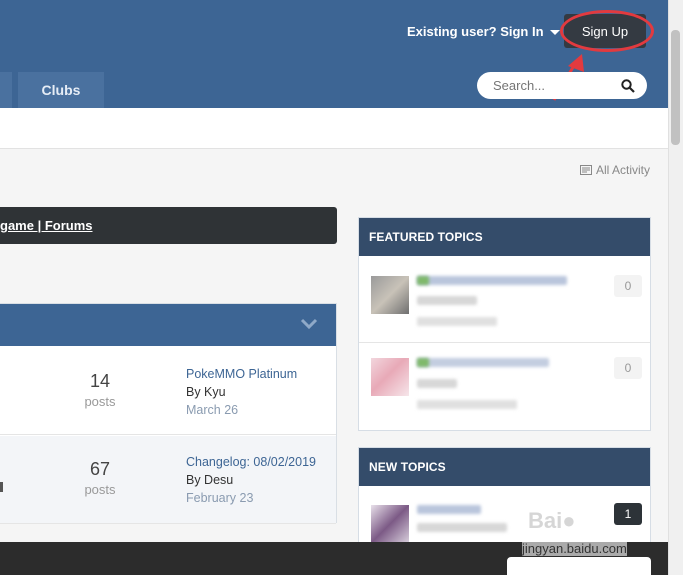  Describe the element at coordinates (552, 520) in the screenshot. I see `baidu-logo-icon: Bai●` at that location.